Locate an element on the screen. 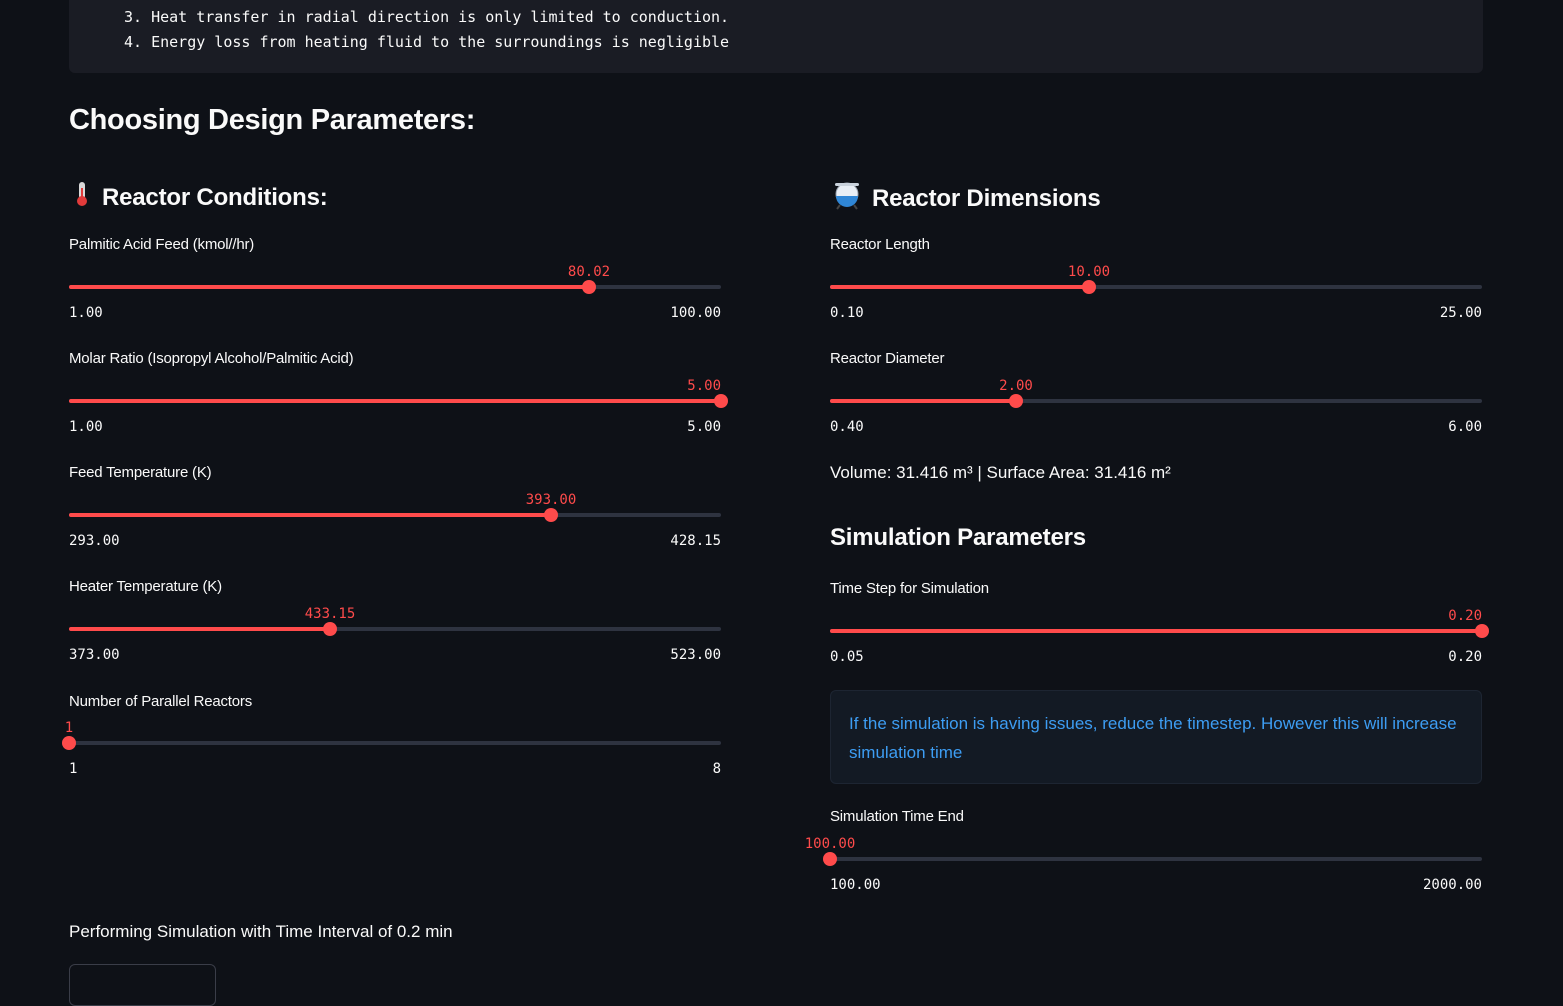 This screenshot has height=1006, width=1563. slider-value: 393.00 is located at coordinates (551, 500).